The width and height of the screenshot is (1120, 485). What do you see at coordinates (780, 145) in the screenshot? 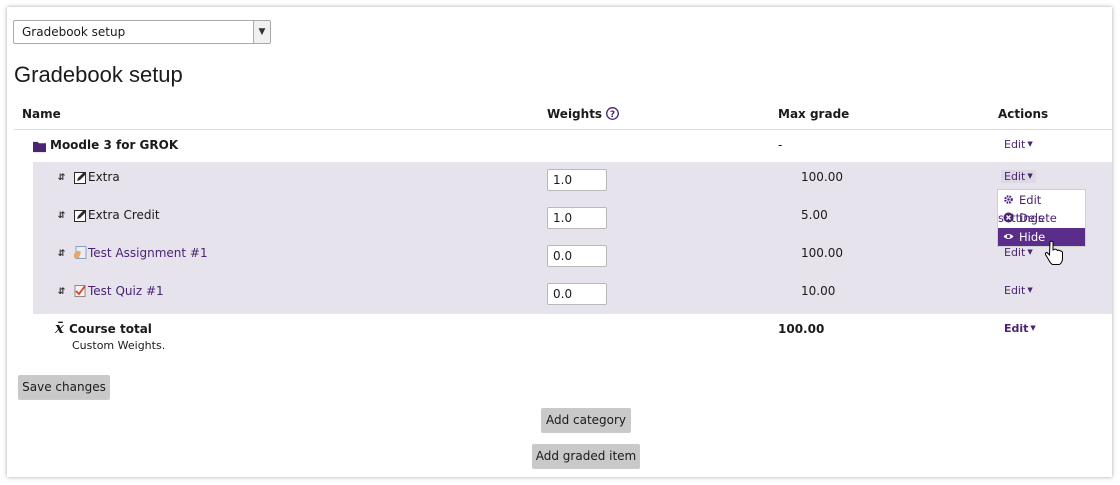
I see `category-max-grade: -` at bounding box center [780, 145].